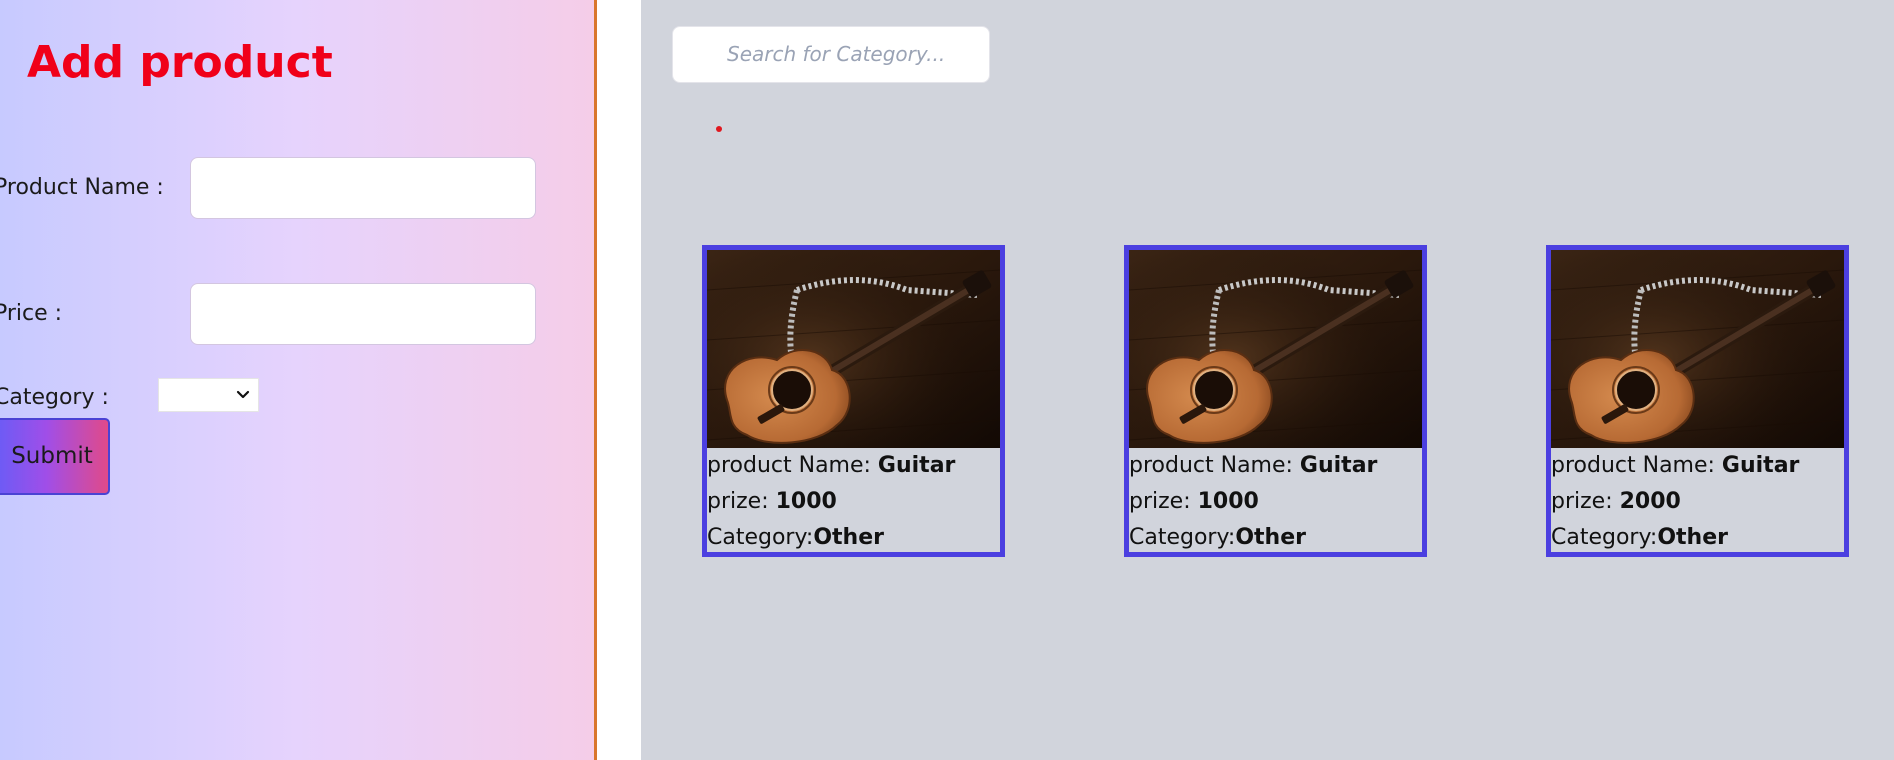  I want to click on chevron-down-icon, so click(243, 394).